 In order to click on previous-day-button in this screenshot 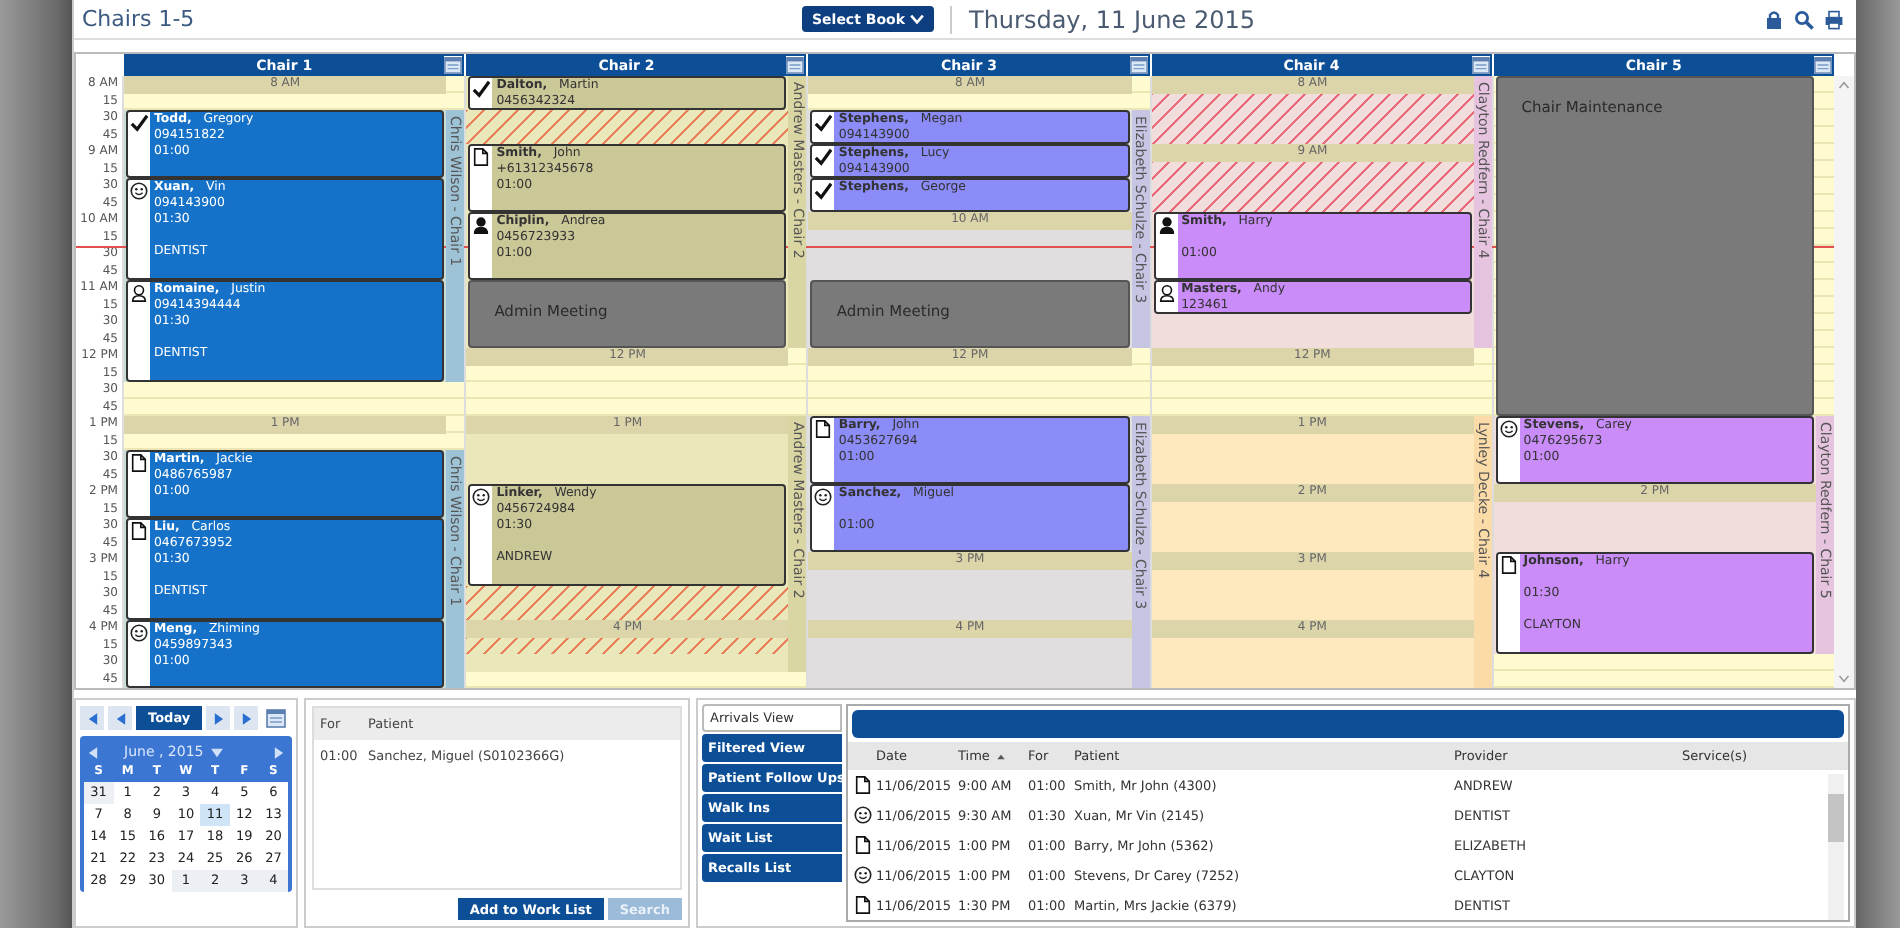, I will do `click(120, 718)`.